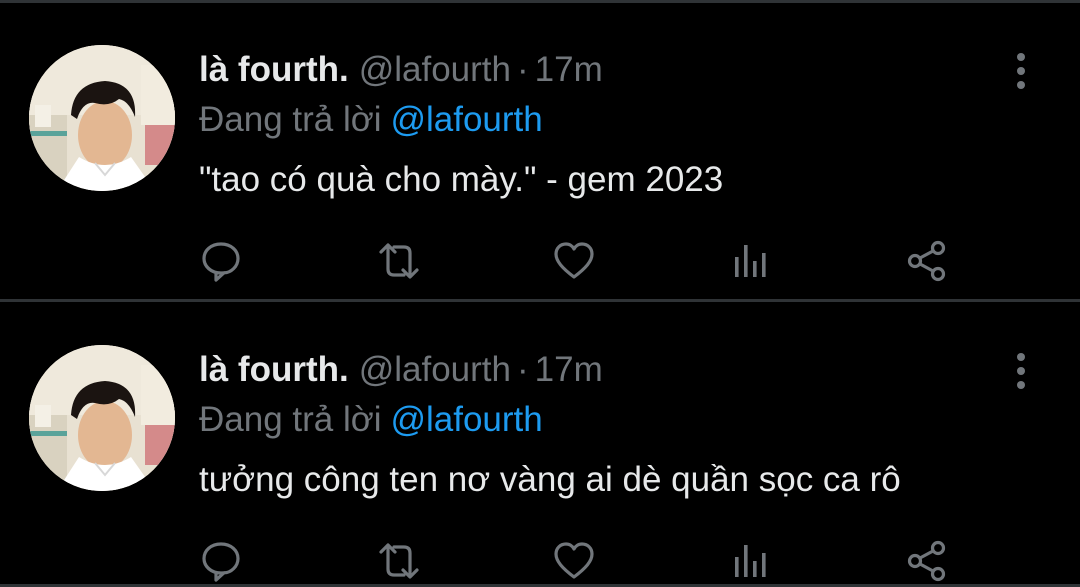 The height and width of the screenshot is (587, 1080). Describe the element at coordinates (540, 300) in the screenshot. I see `tweet-divider` at that location.